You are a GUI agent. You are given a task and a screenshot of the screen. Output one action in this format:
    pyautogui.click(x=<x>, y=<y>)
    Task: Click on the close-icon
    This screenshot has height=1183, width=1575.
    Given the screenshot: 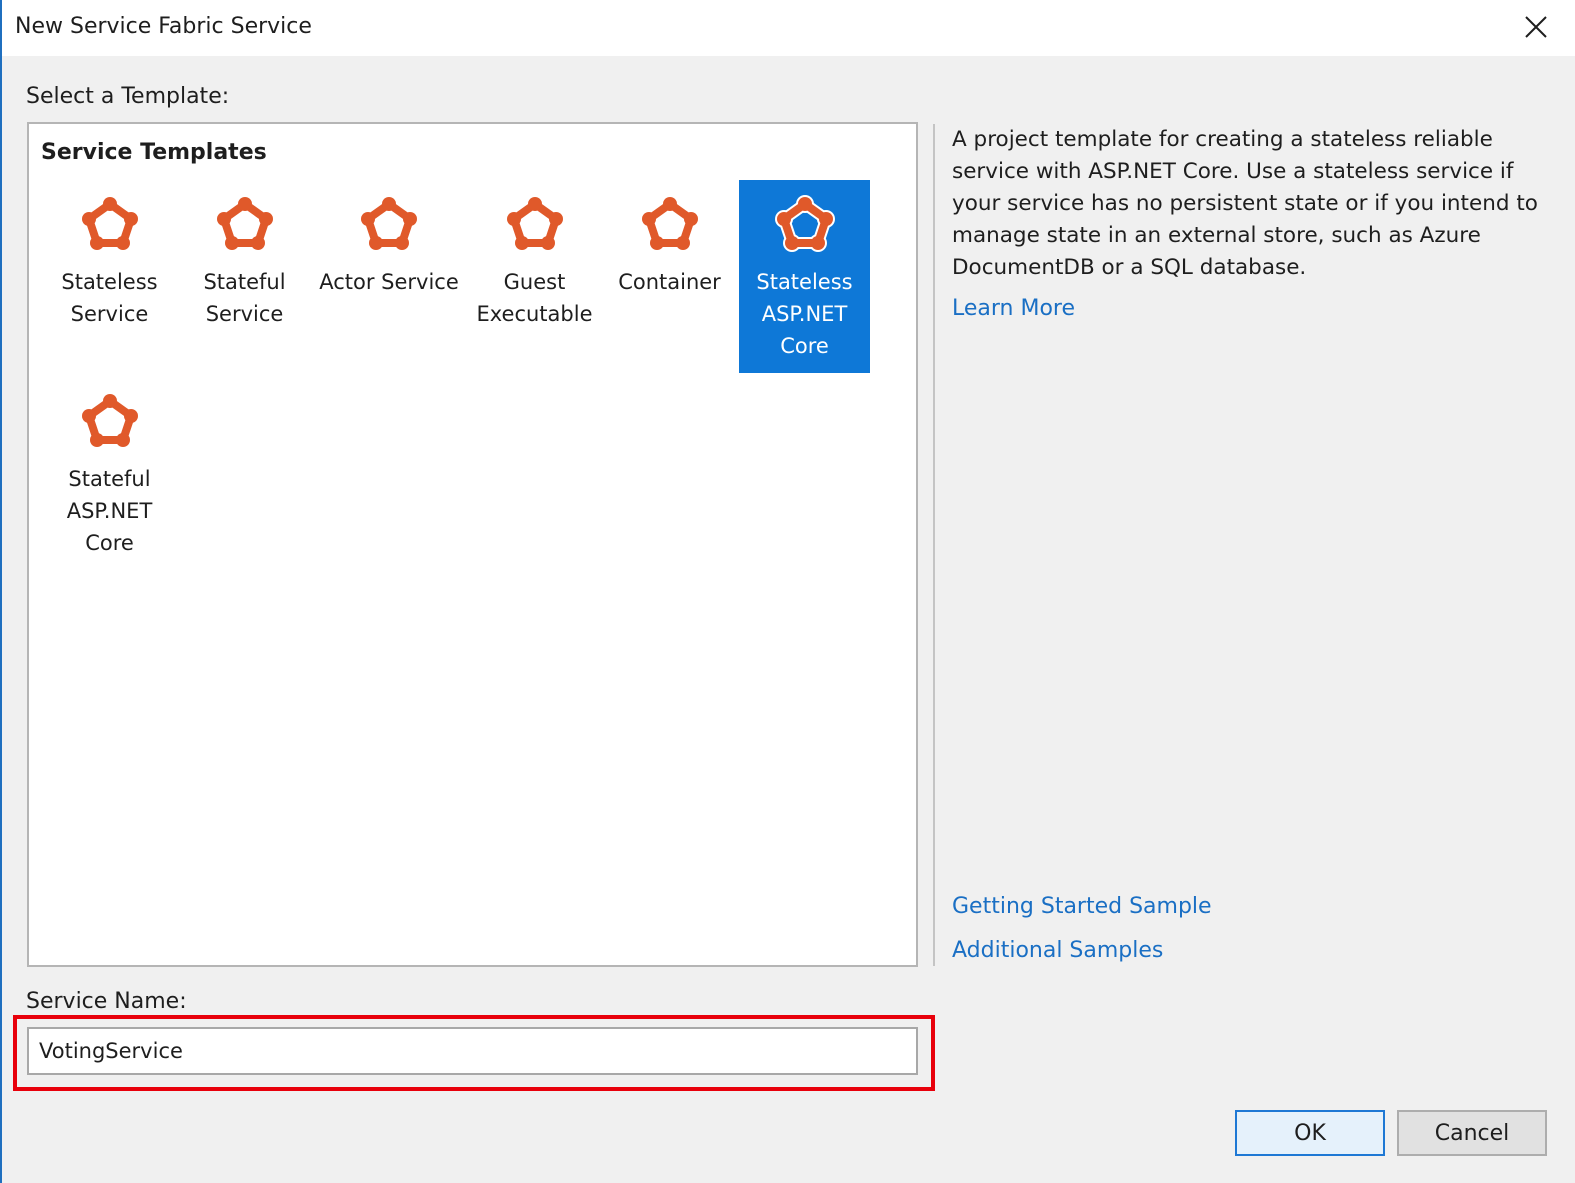 What is the action you would take?
    pyautogui.click(x=1536, y=27)
    